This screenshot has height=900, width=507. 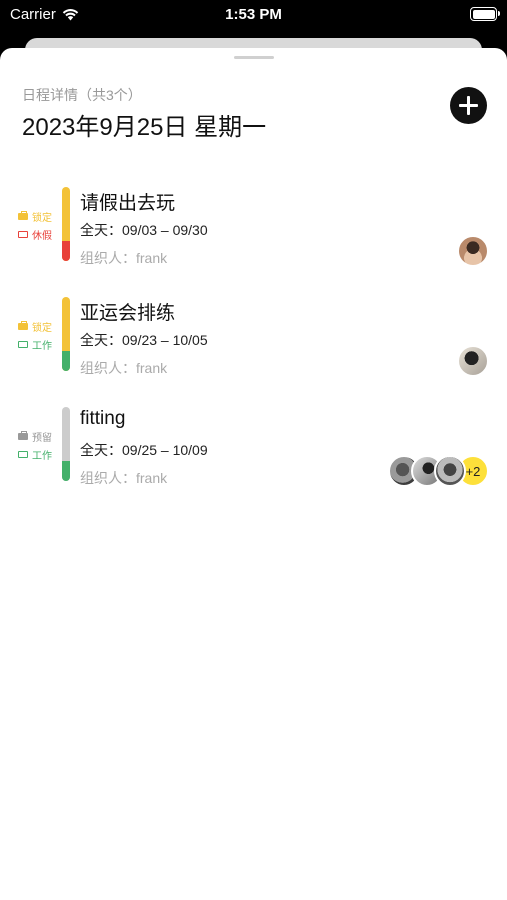 I want to click on event-title: fitting, so click(x=103, y=418).